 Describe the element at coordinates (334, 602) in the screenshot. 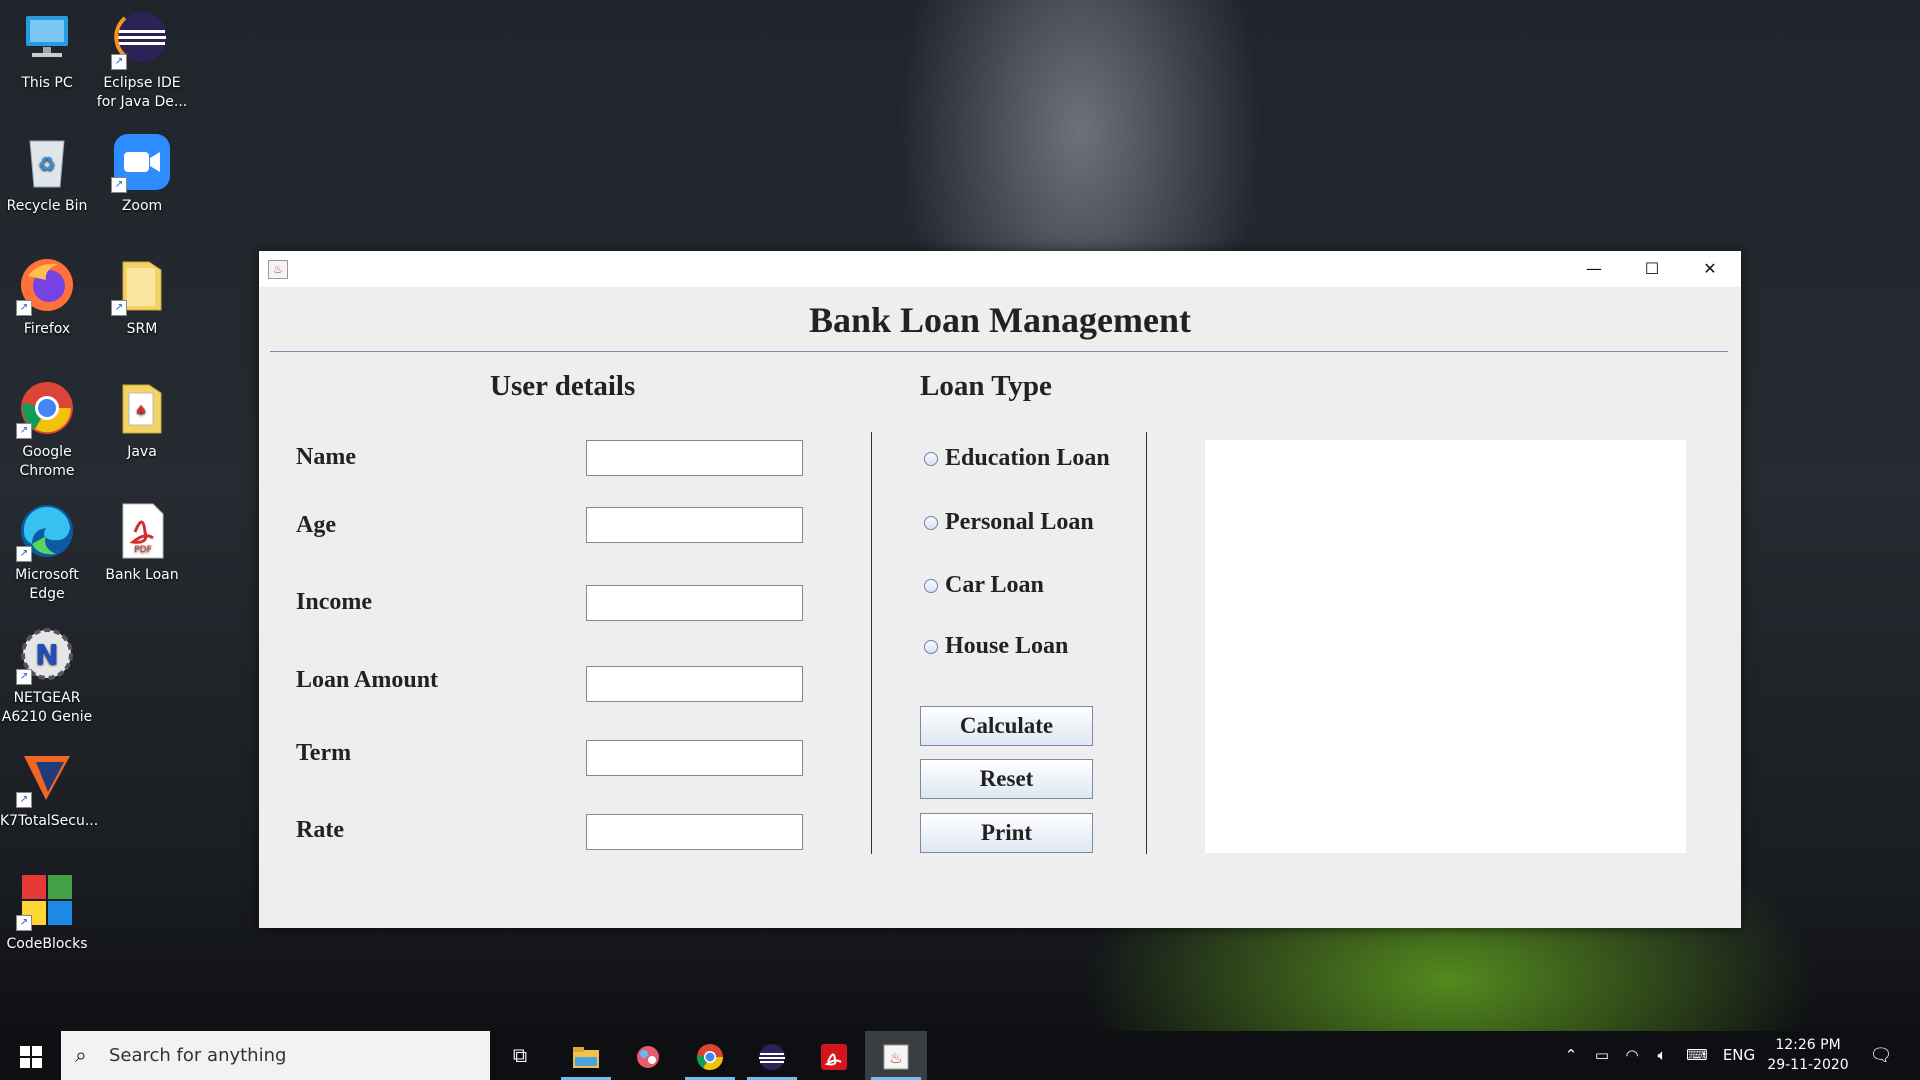

I see `income-label: Income` at that location.